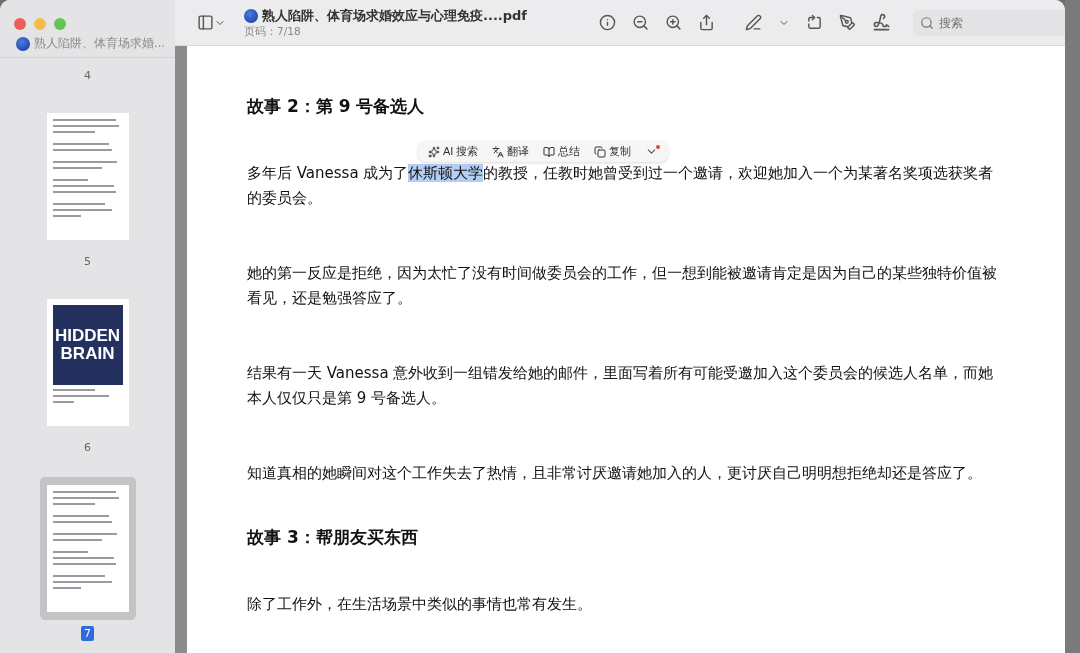  Describe the element at coordinates (87, 75) in the screenshot. I see `page-number: 4` at that location.